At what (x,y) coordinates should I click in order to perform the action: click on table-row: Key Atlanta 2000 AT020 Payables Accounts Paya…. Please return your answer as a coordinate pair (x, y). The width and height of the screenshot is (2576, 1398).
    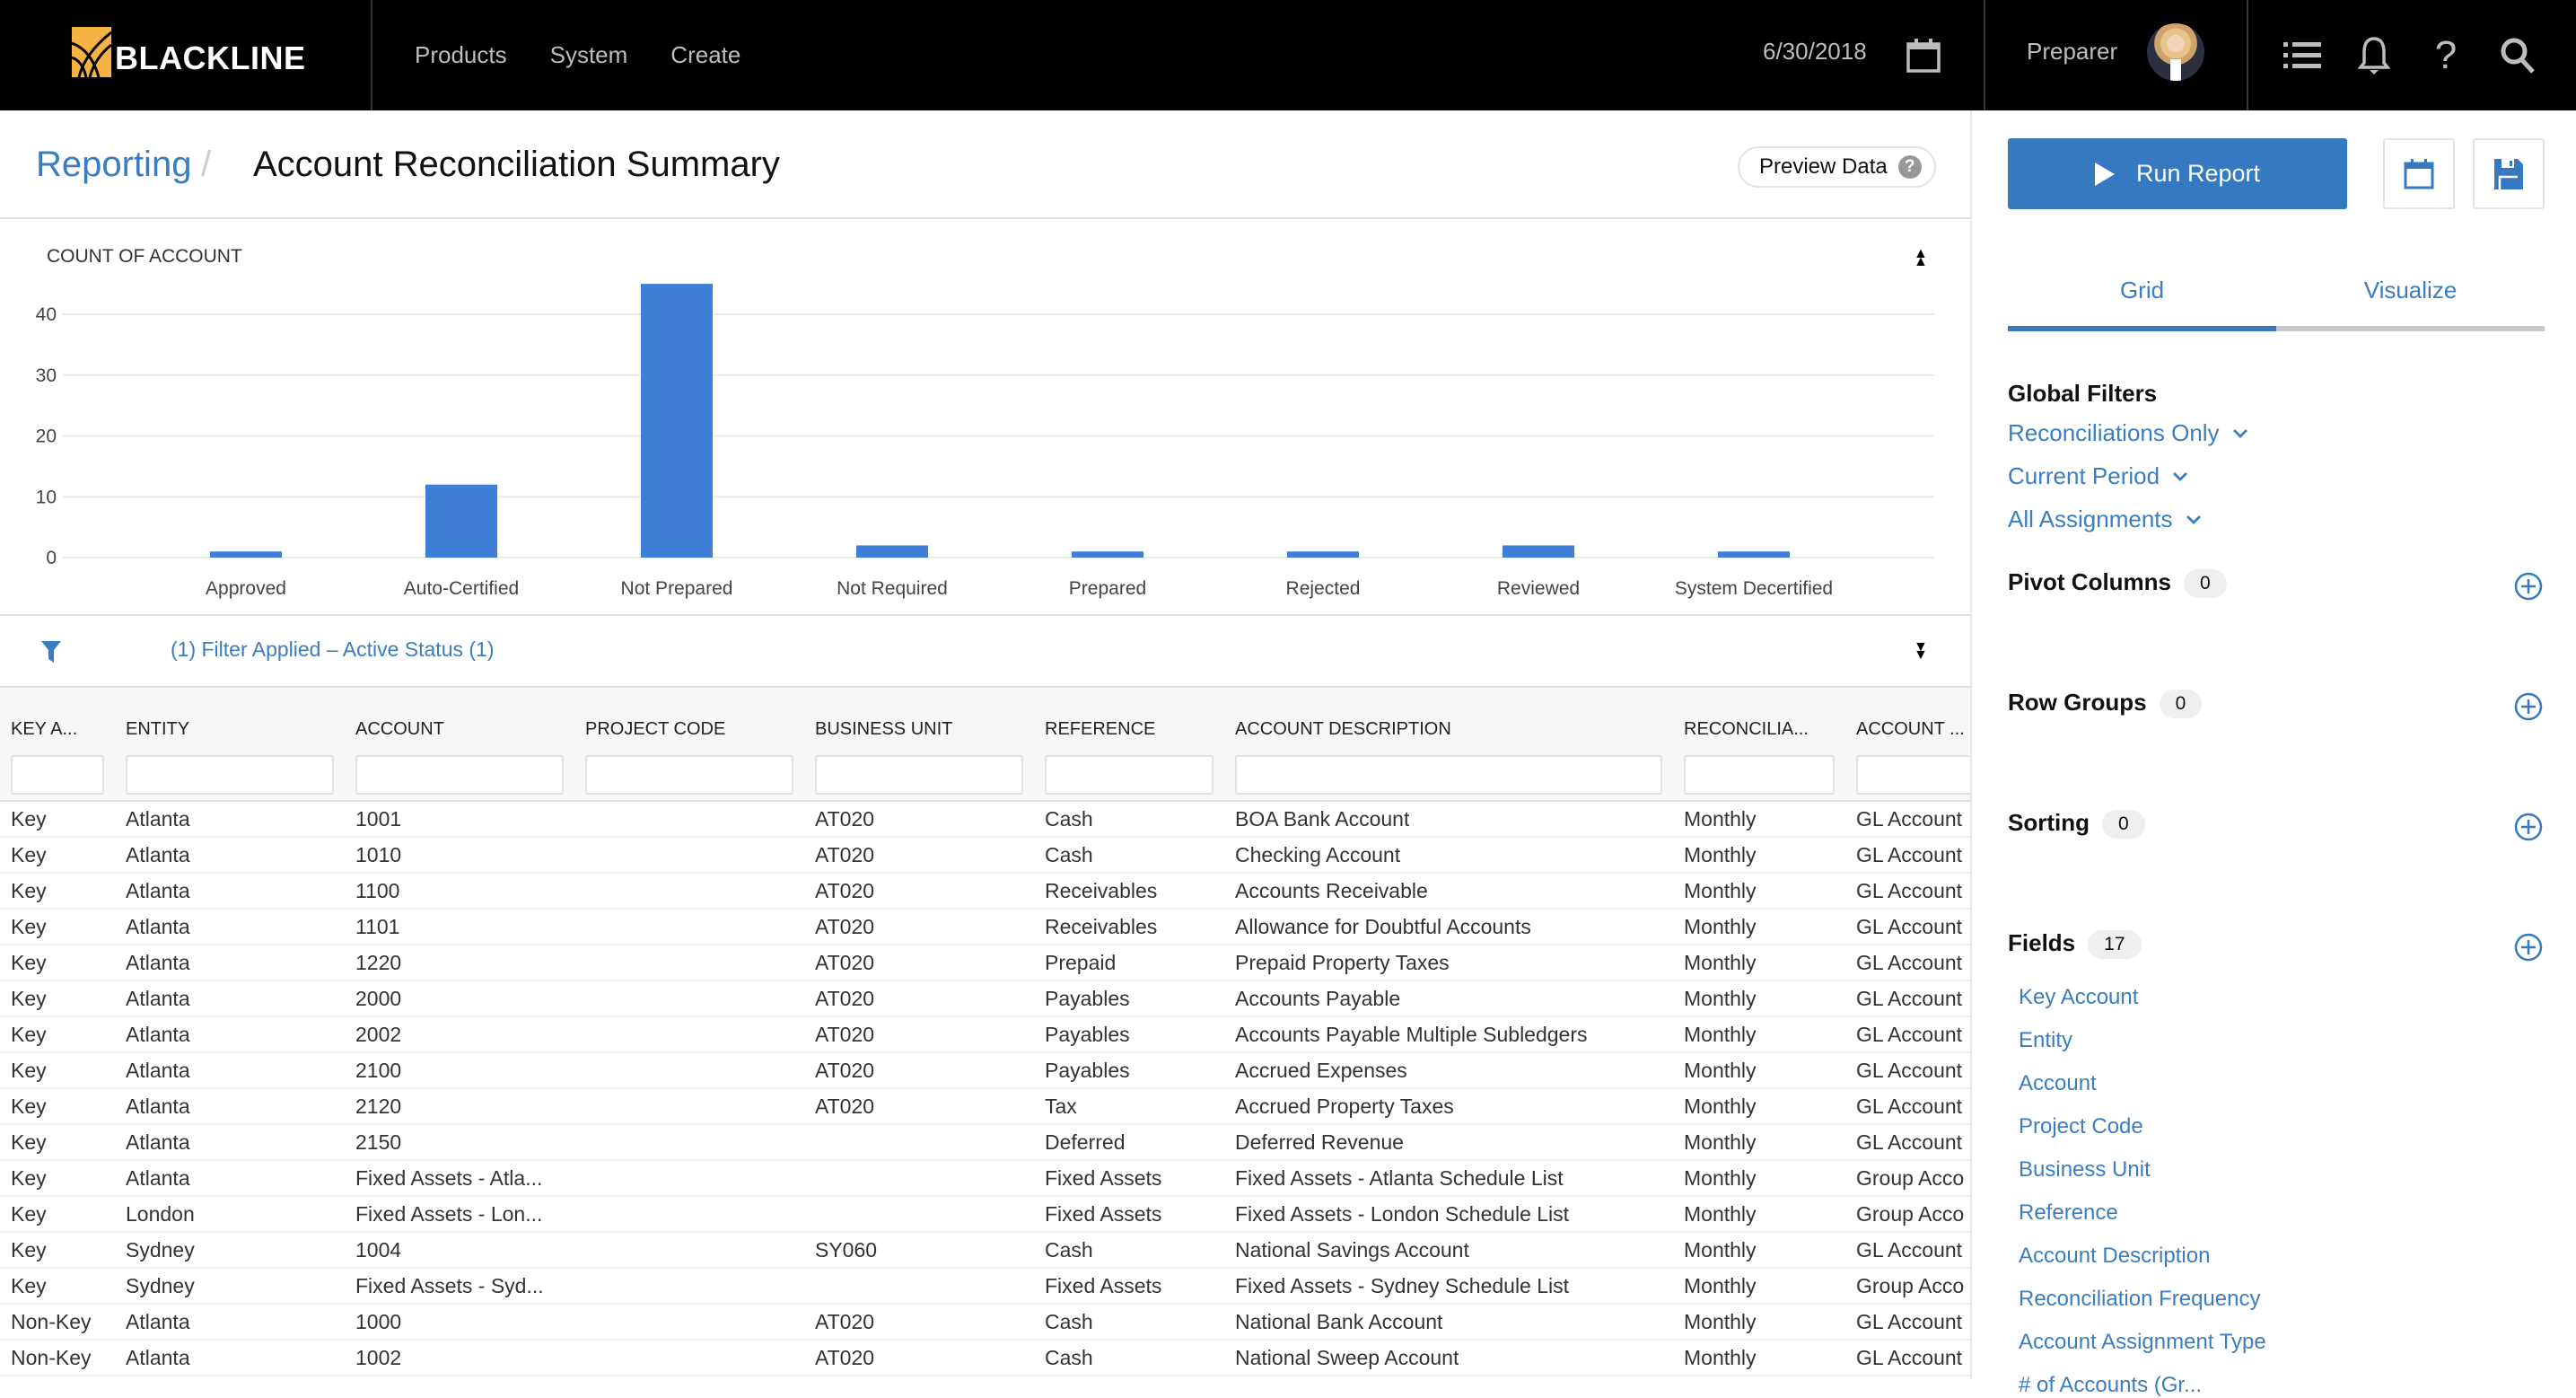
    Looking at the image, I should click on (985, 999).